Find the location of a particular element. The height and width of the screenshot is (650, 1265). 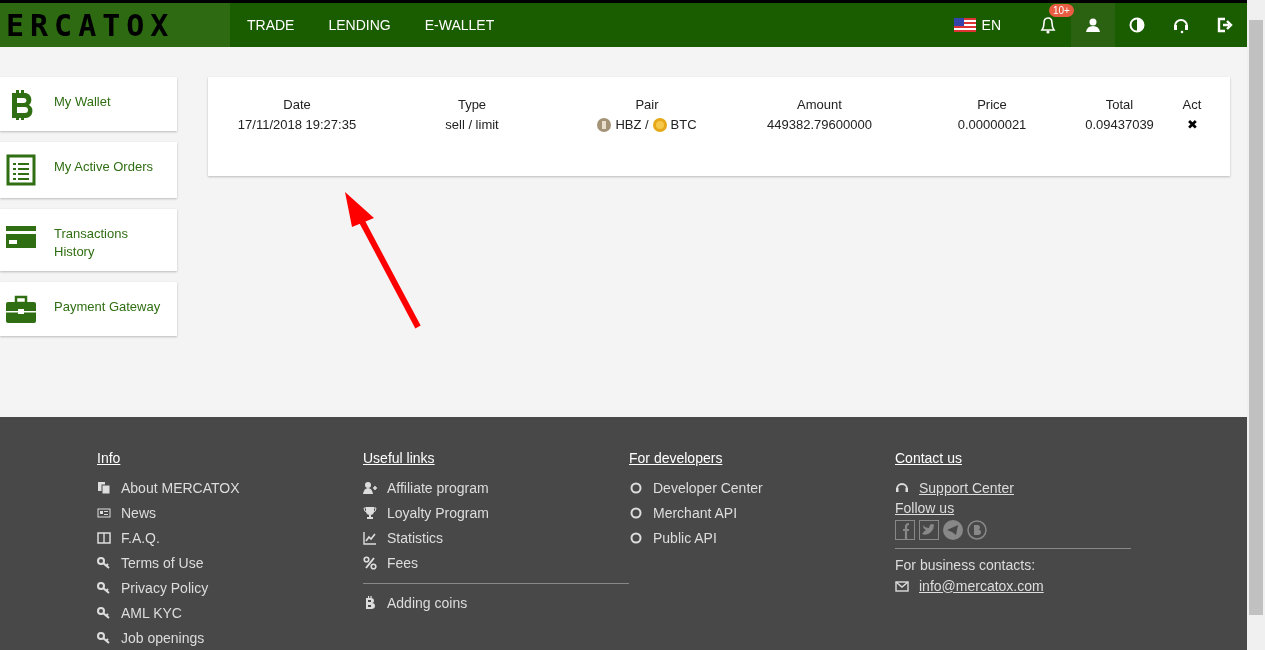

sidebar-item: Payment Gateway is located at coordinates (88, 309).